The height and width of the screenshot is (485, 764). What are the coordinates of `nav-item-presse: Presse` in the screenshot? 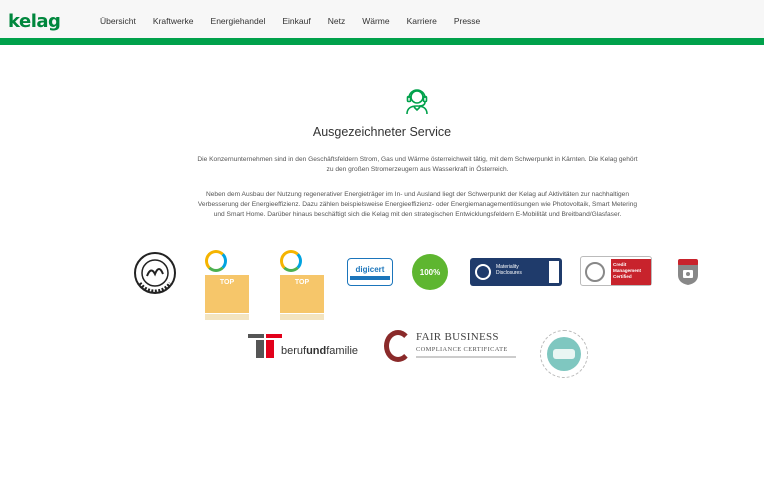 It's located at (467, 21).